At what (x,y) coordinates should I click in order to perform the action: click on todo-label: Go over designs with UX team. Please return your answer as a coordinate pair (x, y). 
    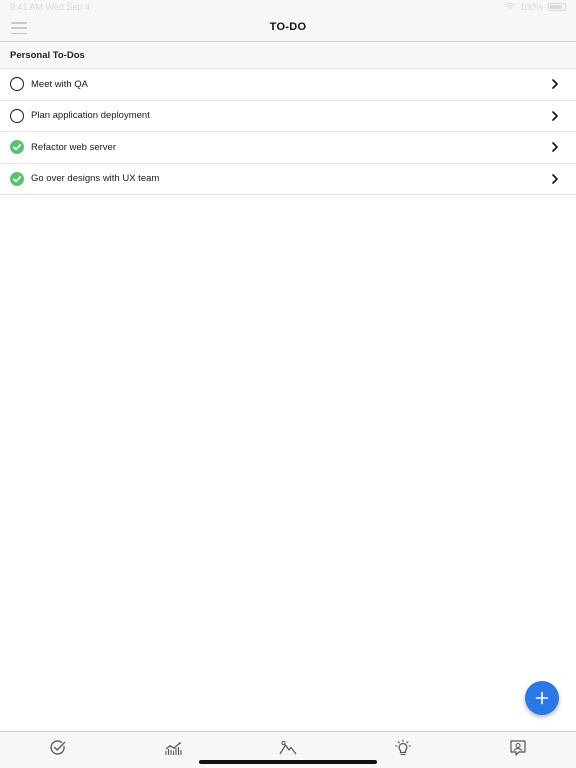
    Looking at the image, I should click on (95, 179).